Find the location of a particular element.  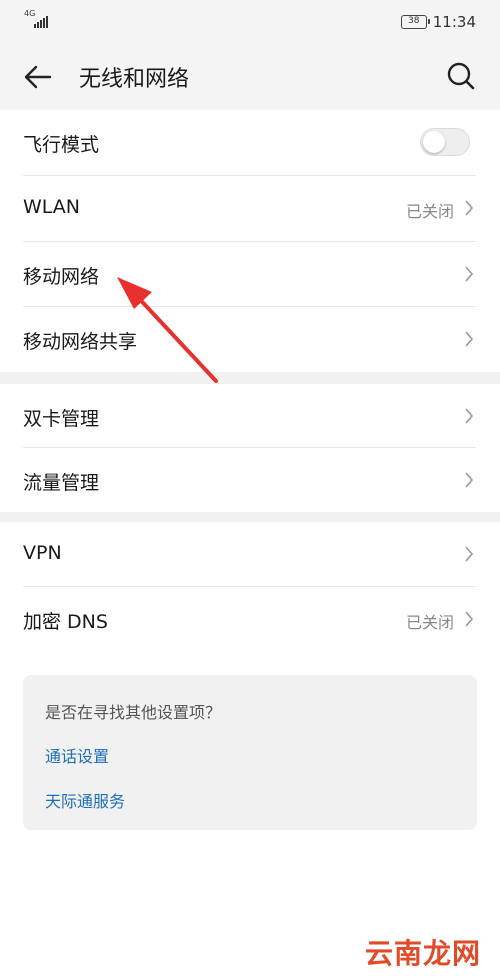

row-label: 飞行模式 is located at coordinates (61, 145).